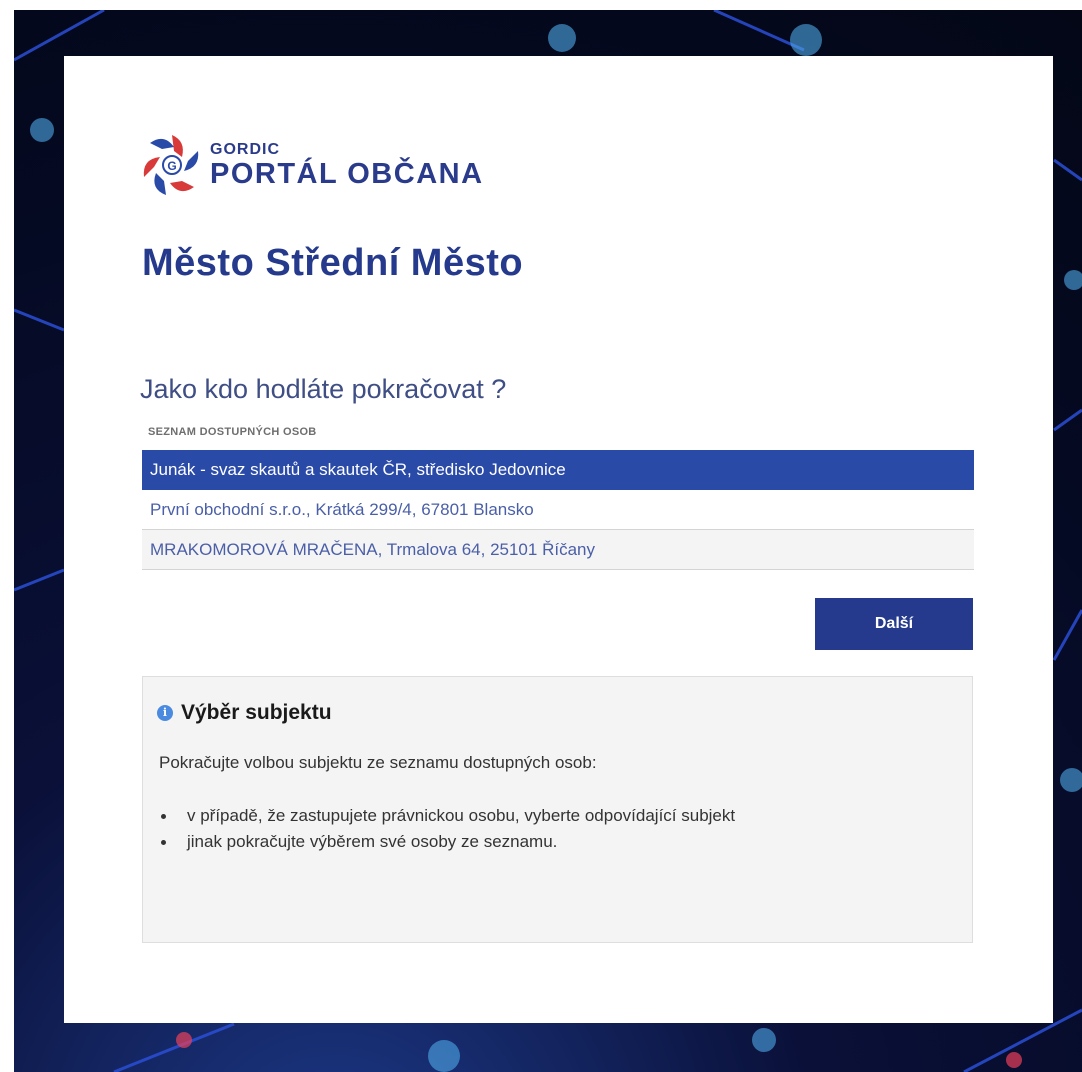  What do you see at coordinates (245, 149) in the screenshot?
I see `logo-brand-text: GORDIC` at bounding box center [245, 149].